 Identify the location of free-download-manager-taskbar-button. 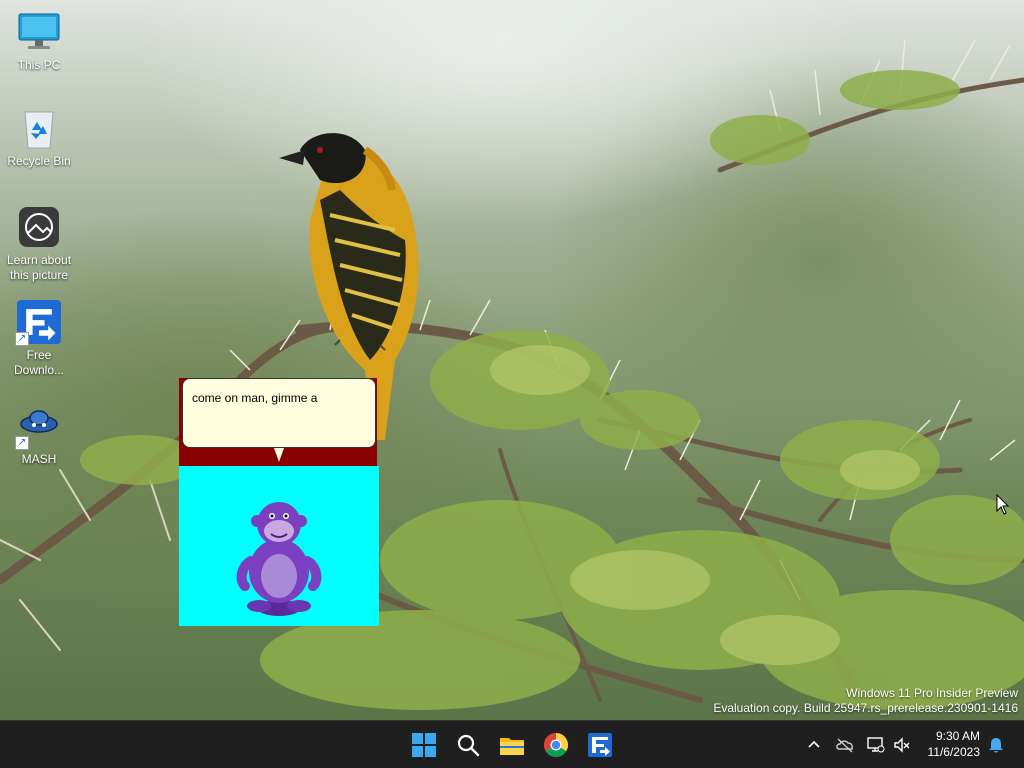
(600, 745).